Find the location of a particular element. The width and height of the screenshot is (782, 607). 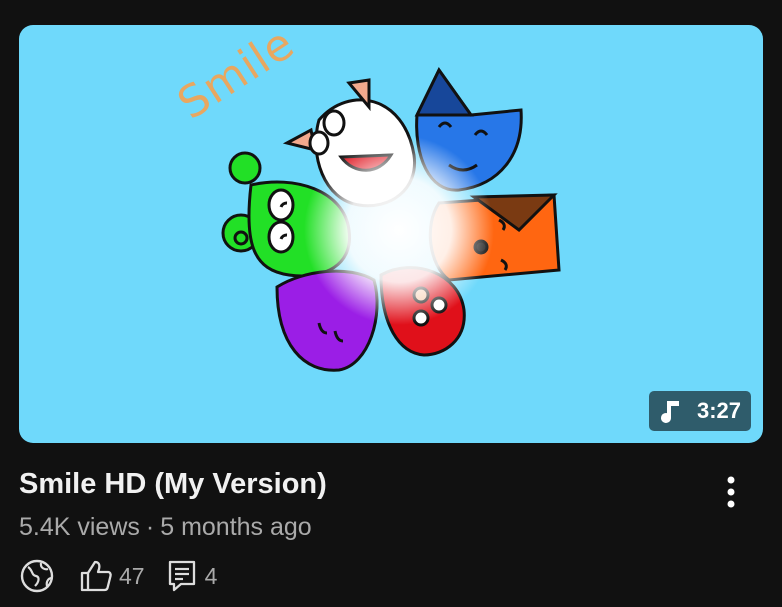

duration-text: 3:27 is located at coordinates (718, 410).